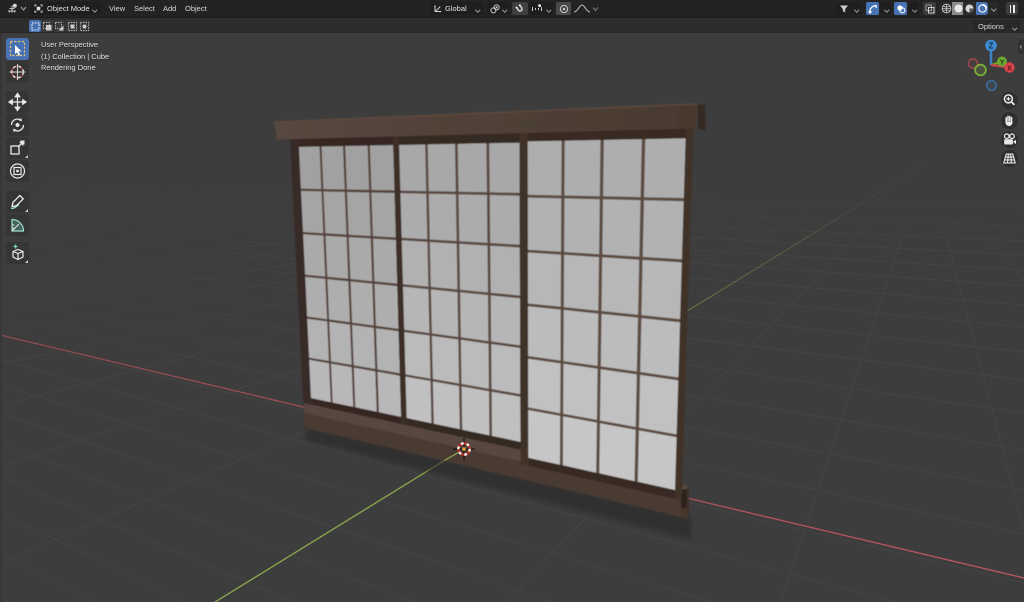  Describe the element at coordinates (1009, 67) in the screenshot. I see `svg-text: X` at that location.